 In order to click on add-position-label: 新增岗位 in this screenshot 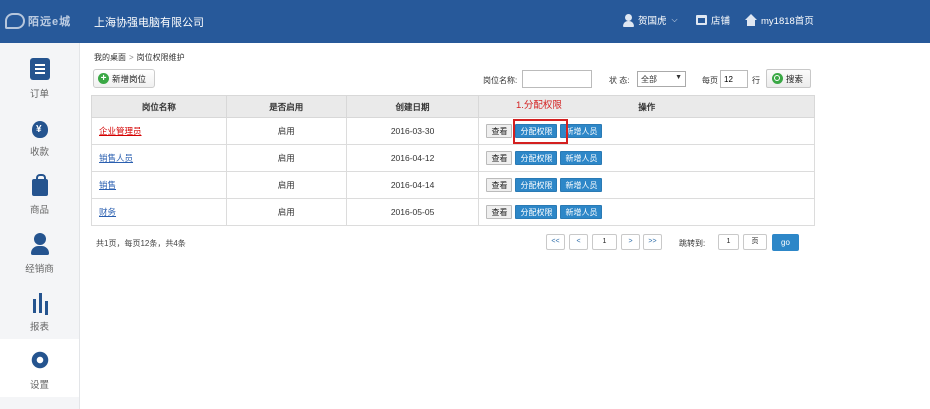, I will do `click(129, 78)`.